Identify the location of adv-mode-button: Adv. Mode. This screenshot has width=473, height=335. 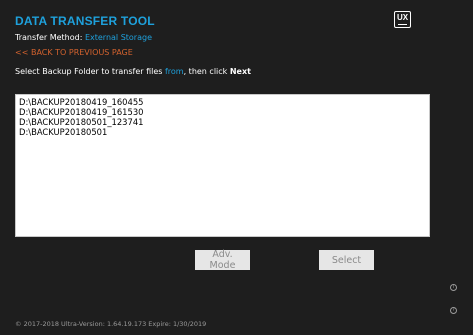
(222, 260).